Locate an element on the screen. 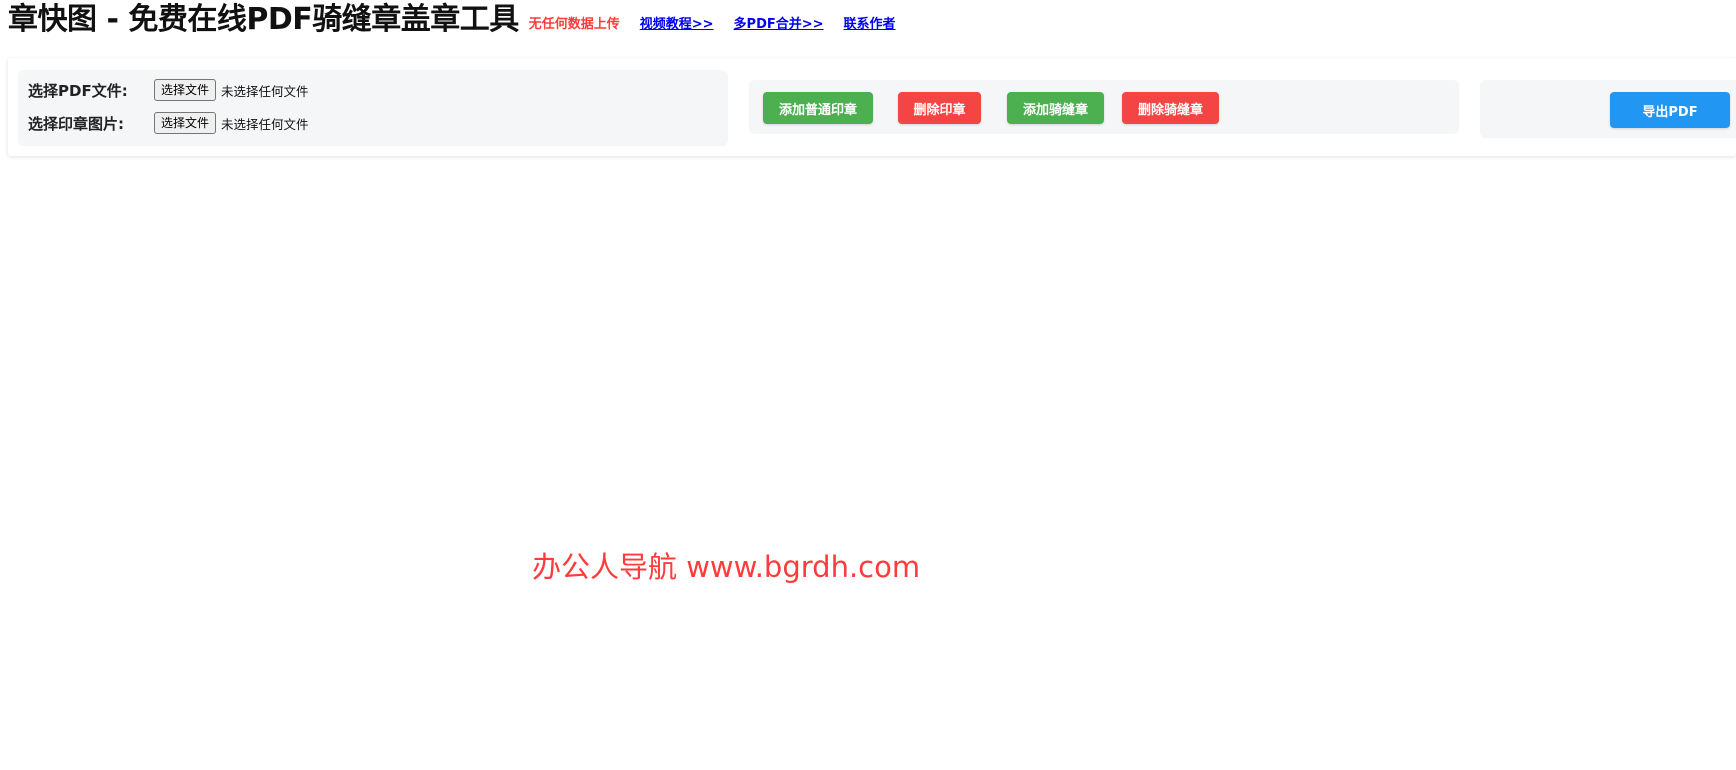 The height and width of the screenshot is (770, 1736). pdf-file-row: 选择PDF文件: 选择文件 未选择任何文件 is located at coordinates (168, 90).